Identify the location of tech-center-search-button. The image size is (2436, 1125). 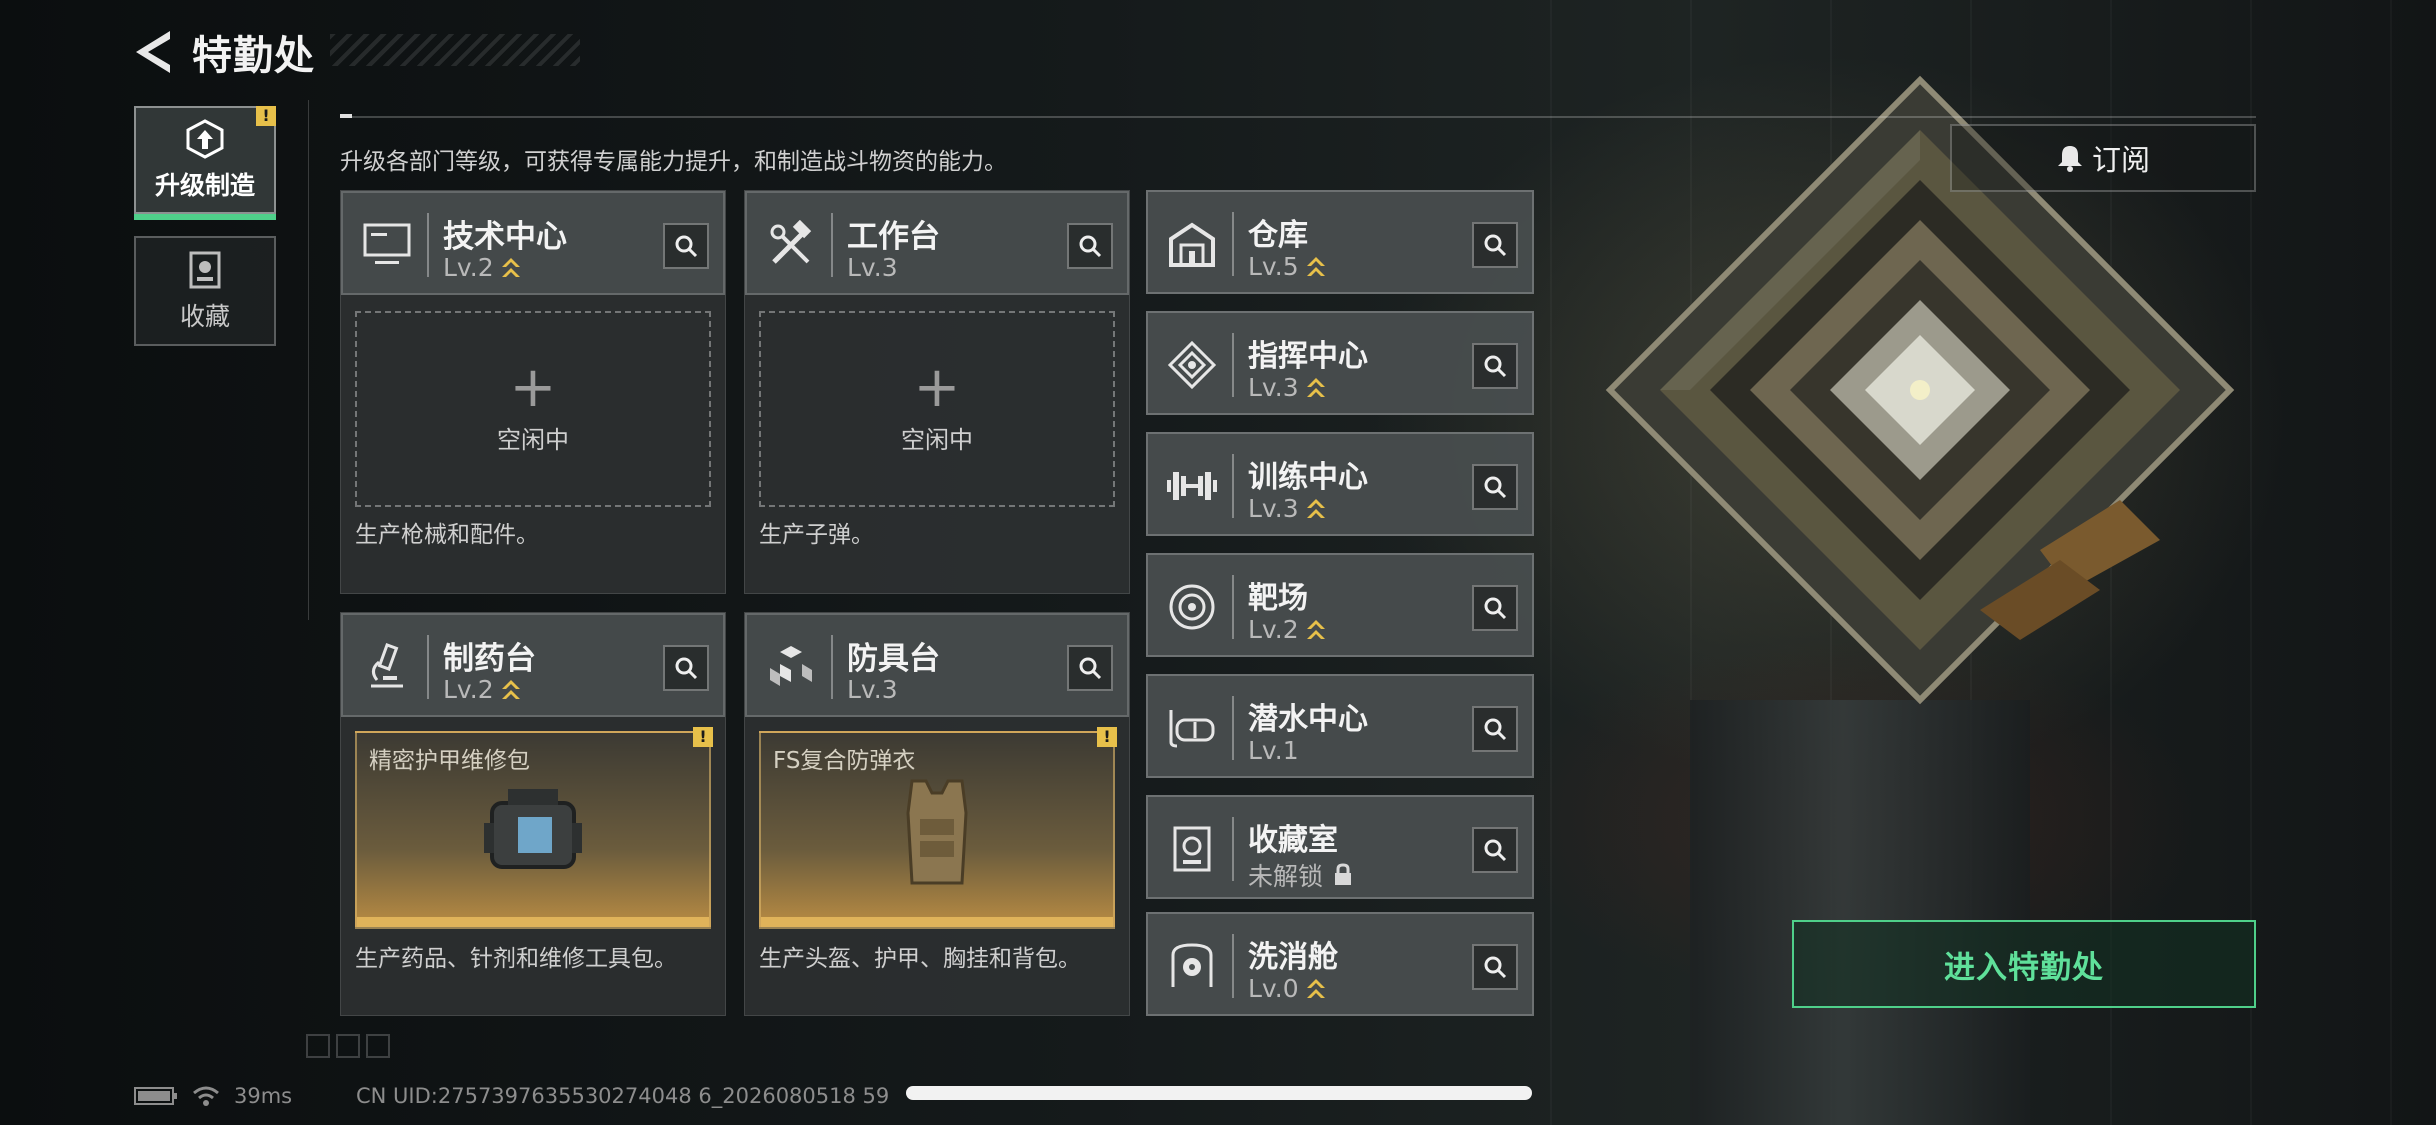
(686, 246).